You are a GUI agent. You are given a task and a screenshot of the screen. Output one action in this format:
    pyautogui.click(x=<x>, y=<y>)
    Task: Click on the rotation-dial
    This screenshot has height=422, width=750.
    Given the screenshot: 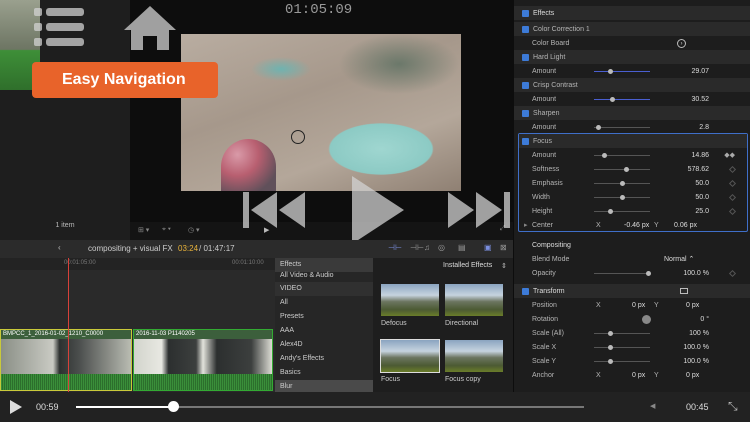 What is the action you would take?
    pyautogui.click(x=646, y=319)
    